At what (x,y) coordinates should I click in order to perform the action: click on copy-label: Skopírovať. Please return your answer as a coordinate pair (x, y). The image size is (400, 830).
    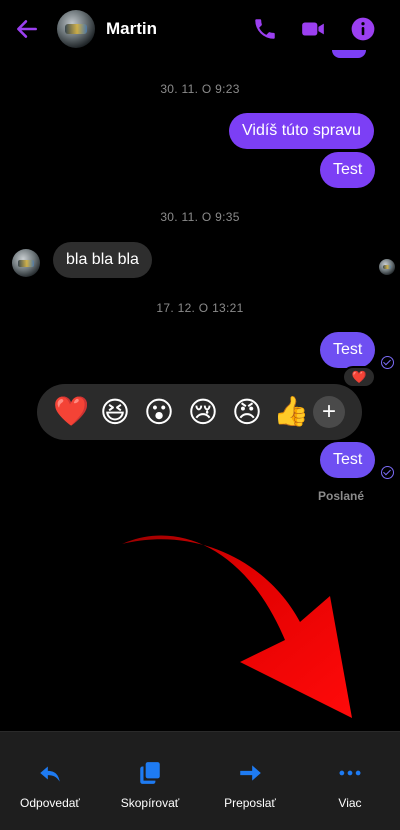
    Looking at the image, I should click on (150, 803).